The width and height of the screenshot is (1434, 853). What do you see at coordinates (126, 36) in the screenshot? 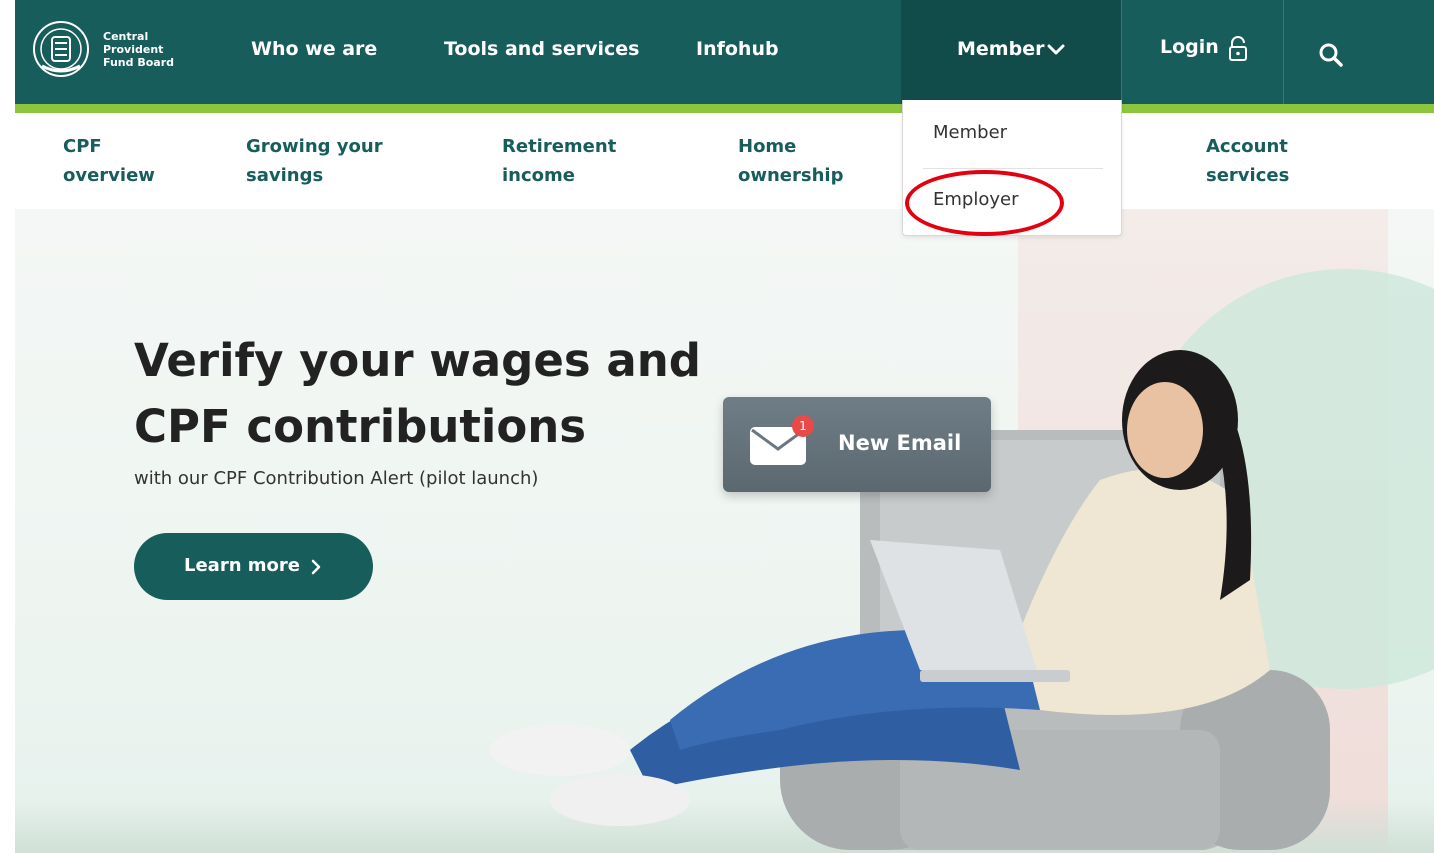
I see `brand-name-line: Central` at bounding box center [126, 36].